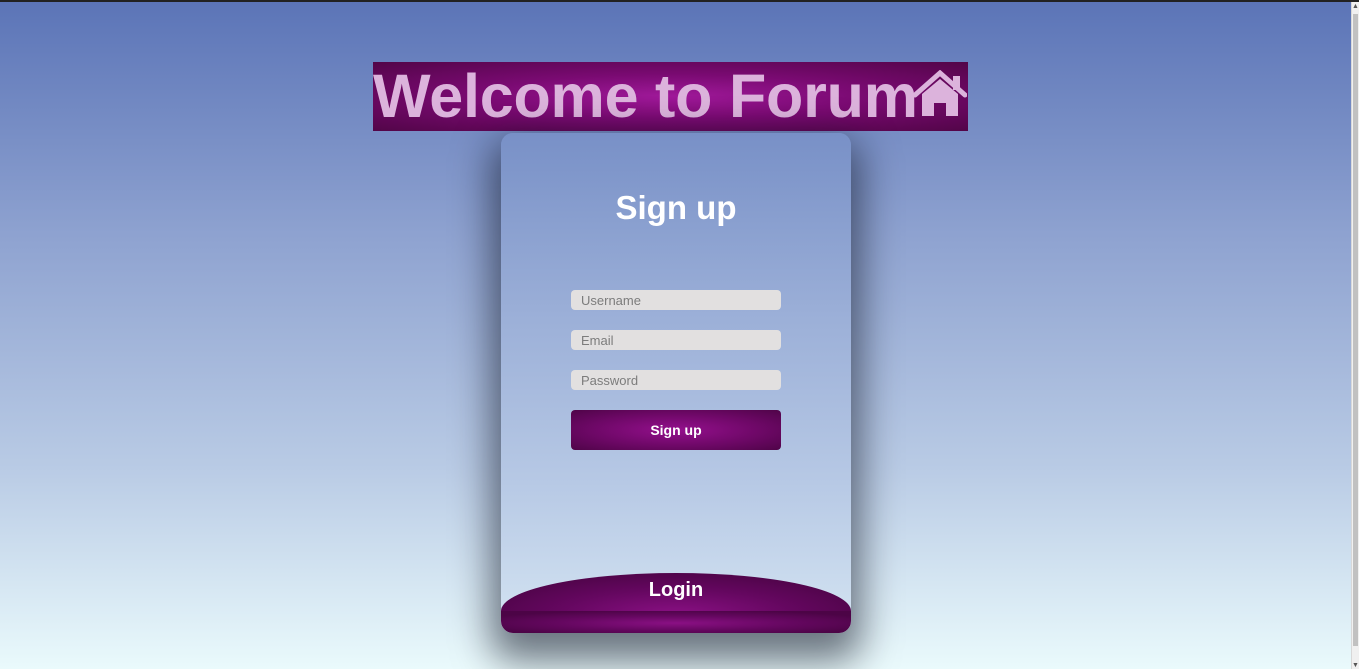 Image resolution: width=1359 pixels, height=669 pixels. I want to click on scrollbar-thumb, so click(1355, 330).